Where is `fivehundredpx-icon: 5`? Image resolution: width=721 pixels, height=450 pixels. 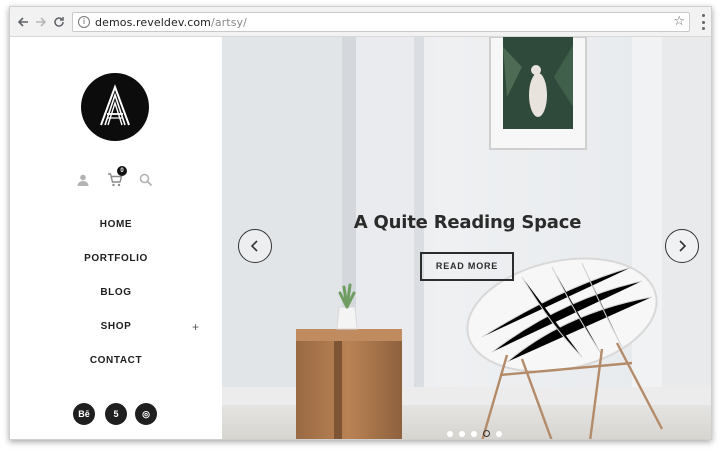 fivehundredpx-icon: 5 is located at coordinates (116, 414).